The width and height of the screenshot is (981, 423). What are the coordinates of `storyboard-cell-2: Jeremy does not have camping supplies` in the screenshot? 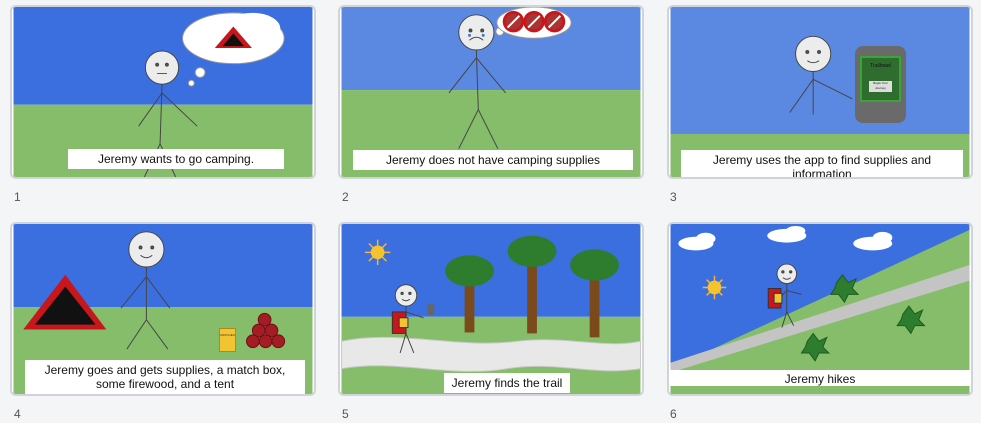 It's located at (491, 92).